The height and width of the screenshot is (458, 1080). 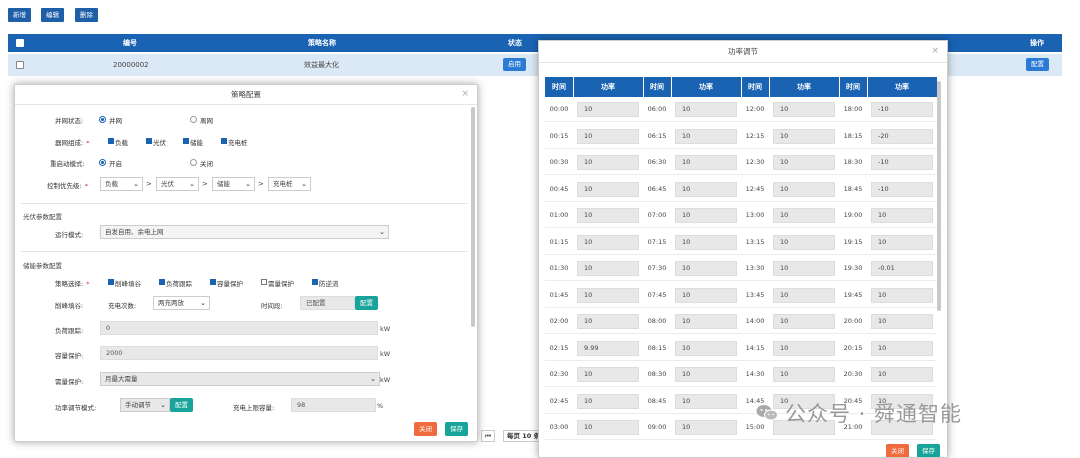 I want to click on power-mode-config-button: 配置, so click(x=181, y=405).